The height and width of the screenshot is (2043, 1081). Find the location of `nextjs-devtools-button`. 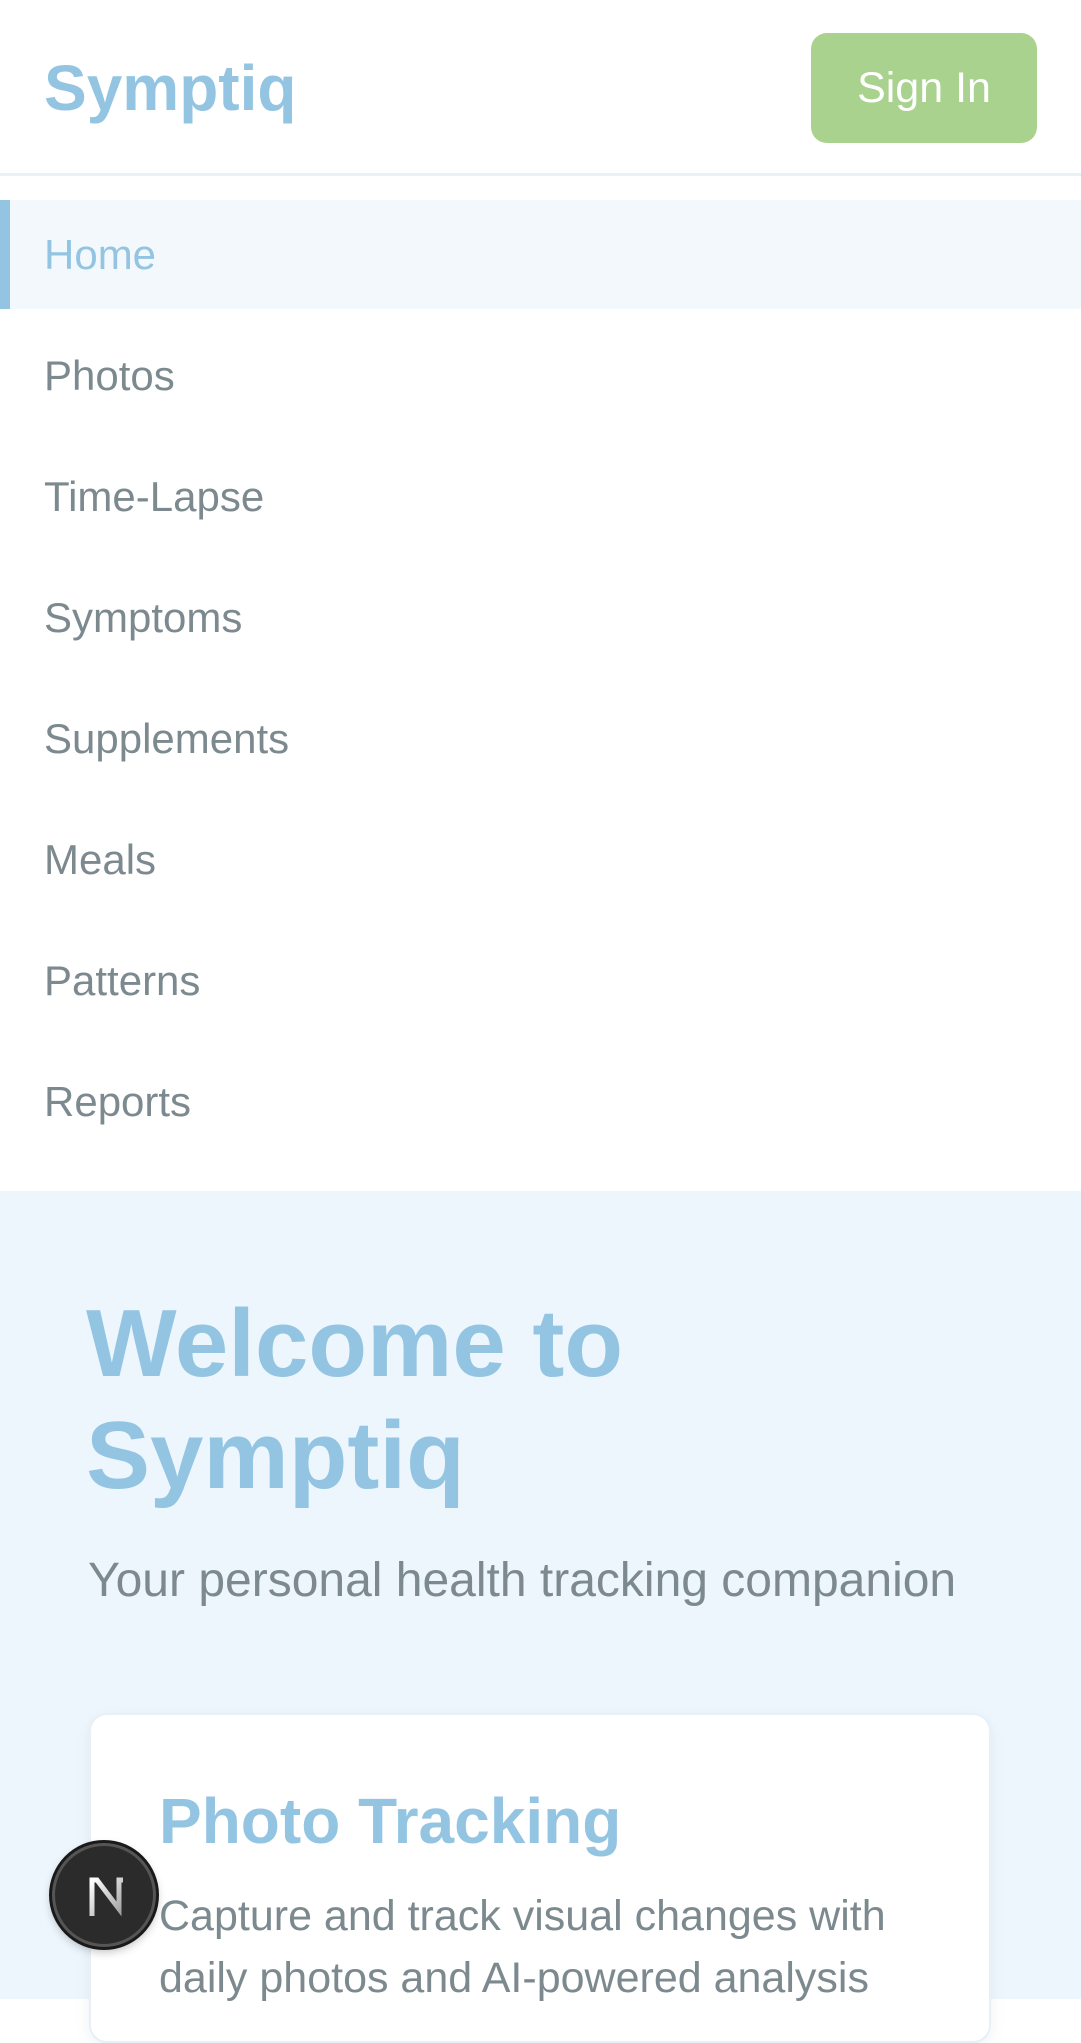

nextjs-devtools-button is located at coordinates (104, 1895).